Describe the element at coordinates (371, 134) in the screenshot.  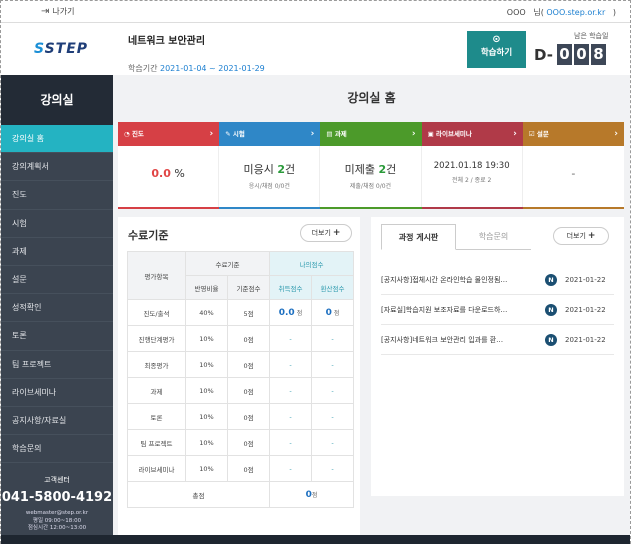
I see `card-header: ▤ 과제 ›` at that location.